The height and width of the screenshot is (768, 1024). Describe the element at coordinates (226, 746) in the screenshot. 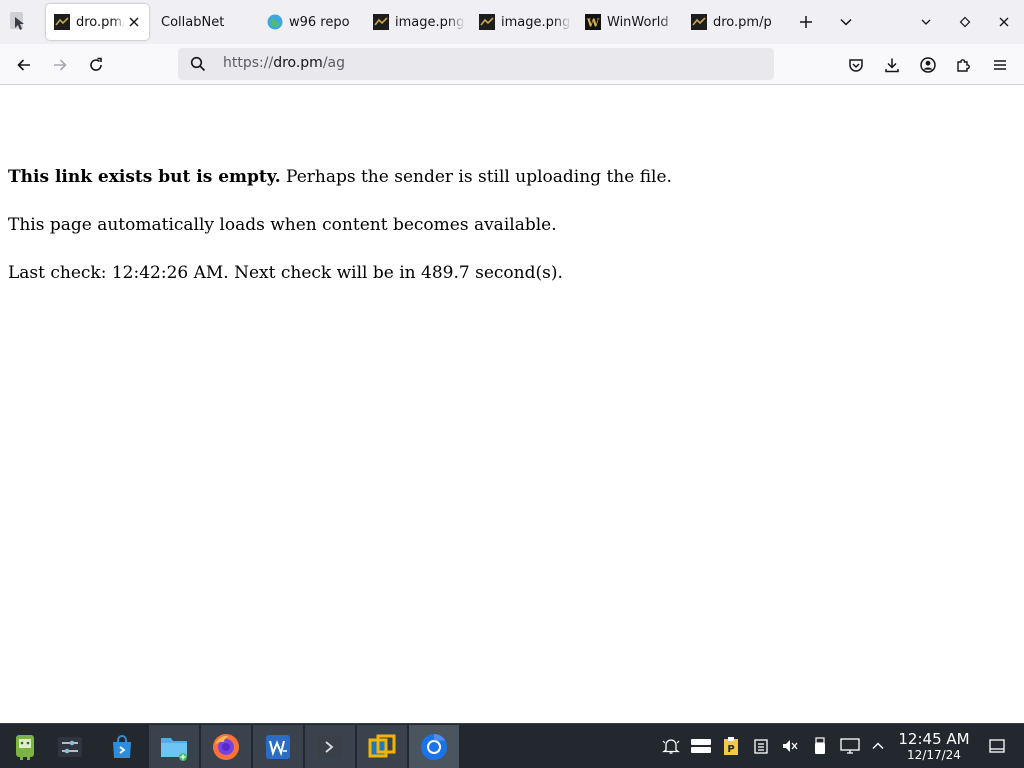

I see `firefox-icon` at that location.